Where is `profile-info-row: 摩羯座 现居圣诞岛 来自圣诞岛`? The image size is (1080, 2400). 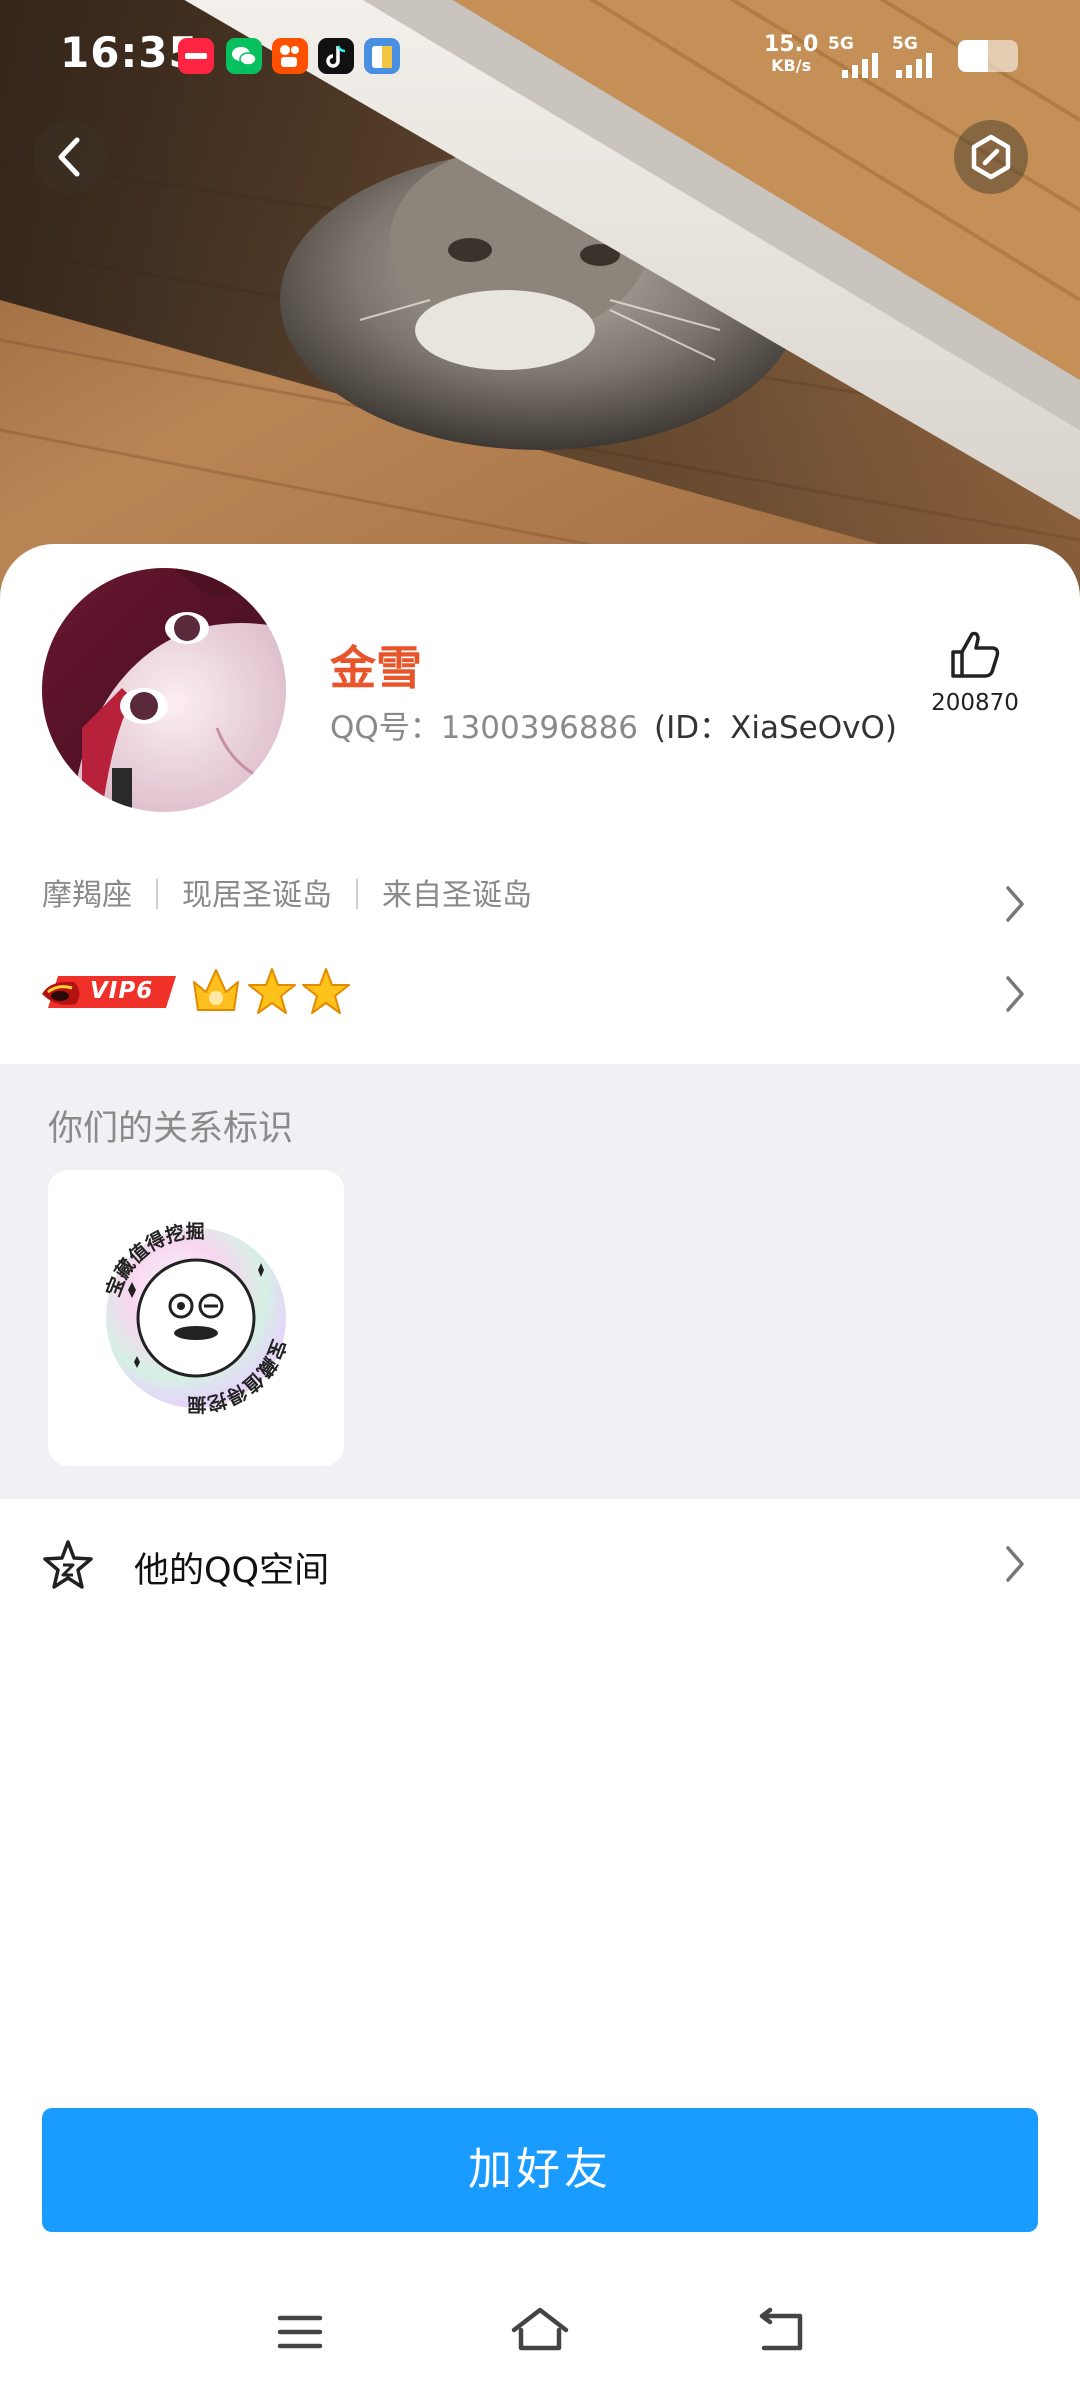
profile-info-row: 摩羯座 现居圣诞岛 来自圣诞岛 is located at coordinates (287, 892).